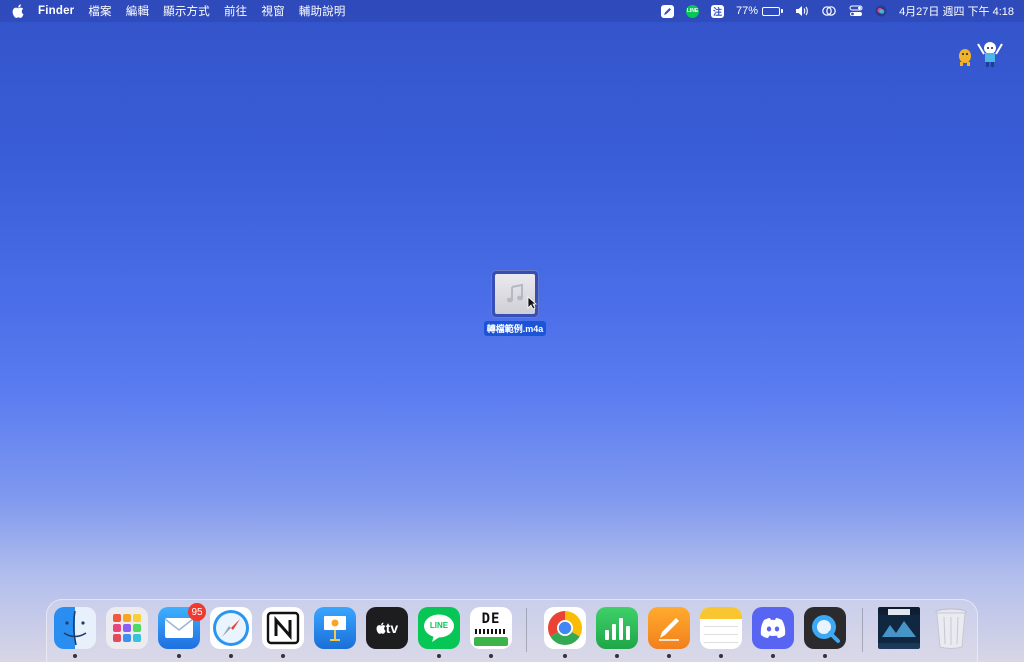 The height and width of the screenshot is (662, 1024). I want to click on dock-downloads-stack, so click(899, 628).